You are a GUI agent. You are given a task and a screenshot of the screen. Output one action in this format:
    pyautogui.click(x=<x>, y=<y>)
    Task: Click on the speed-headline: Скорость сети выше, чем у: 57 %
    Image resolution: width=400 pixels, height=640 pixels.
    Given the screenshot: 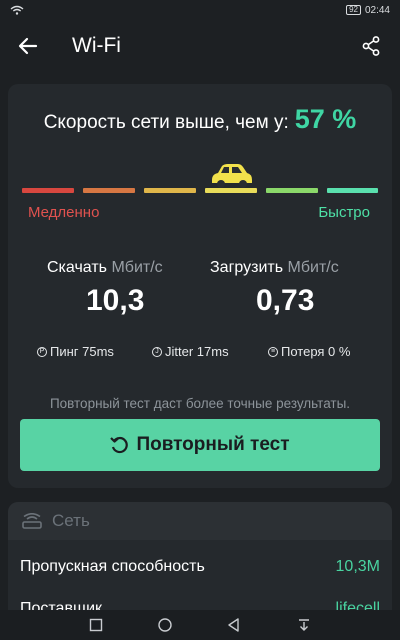 What is the action you would take?
    pyautogui.click(x=200, y=119)
    